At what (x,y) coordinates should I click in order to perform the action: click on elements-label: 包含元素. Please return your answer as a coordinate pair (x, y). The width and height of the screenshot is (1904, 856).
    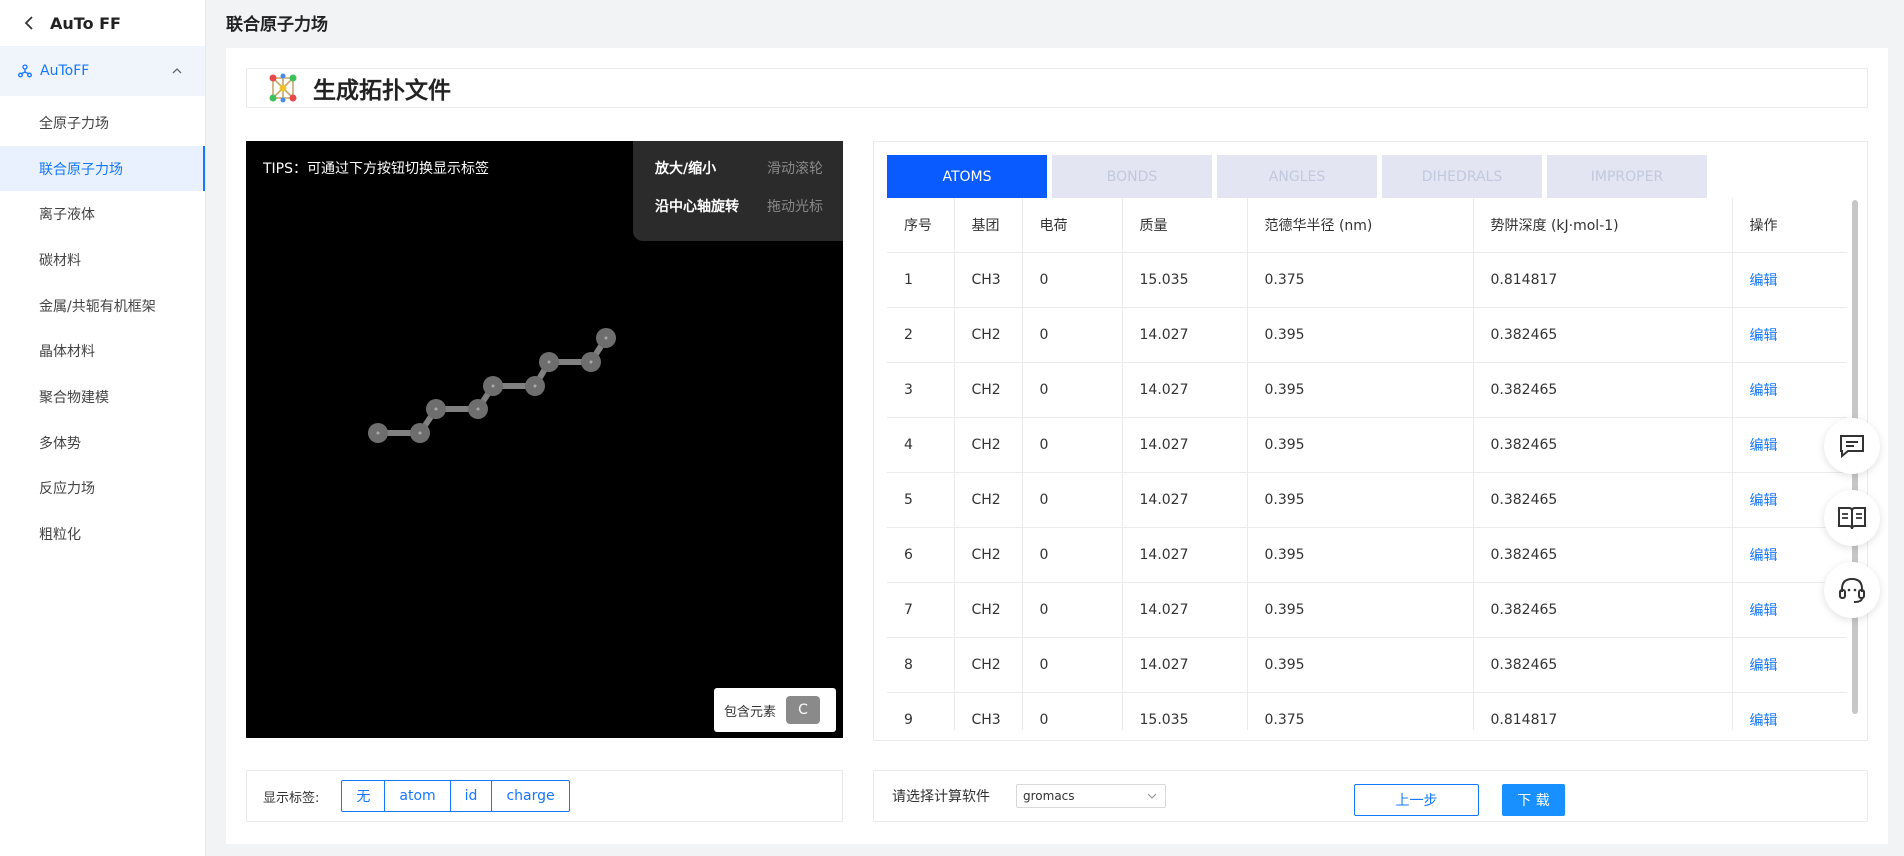
    Looking at the image, I should click on (750, 712).